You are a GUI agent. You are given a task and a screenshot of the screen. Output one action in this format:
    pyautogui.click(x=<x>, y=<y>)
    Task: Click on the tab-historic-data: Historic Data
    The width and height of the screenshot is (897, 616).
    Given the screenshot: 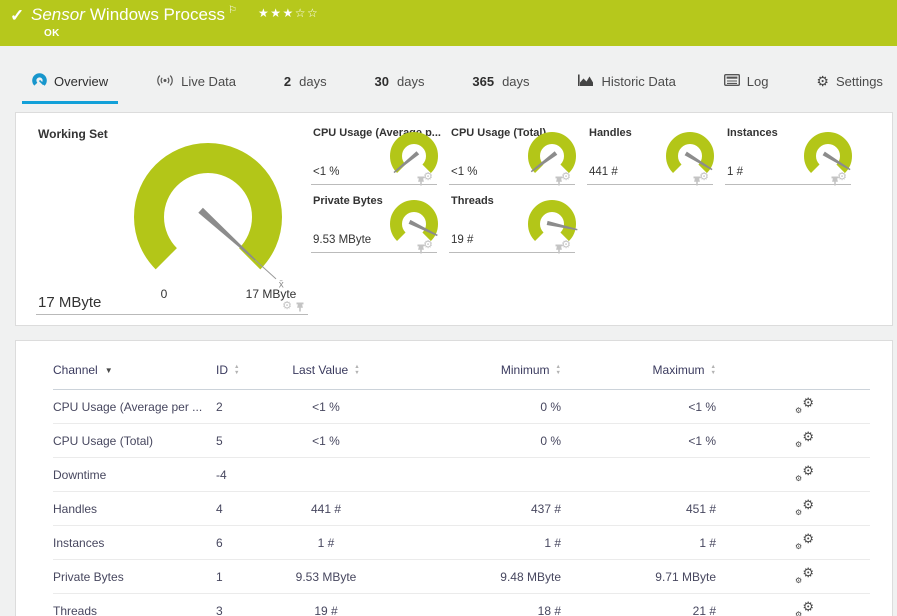 What is the action you would take?
    pyautogui.click(x=626, y=83)
    